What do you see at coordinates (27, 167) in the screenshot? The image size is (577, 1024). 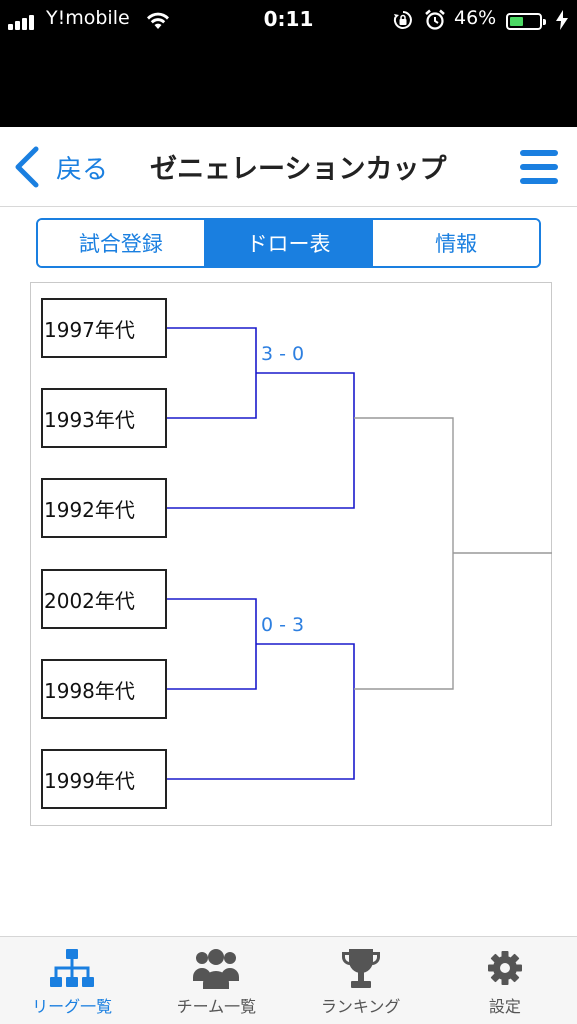 I see `chevron-left-icon` at bounding box center [27, 167].